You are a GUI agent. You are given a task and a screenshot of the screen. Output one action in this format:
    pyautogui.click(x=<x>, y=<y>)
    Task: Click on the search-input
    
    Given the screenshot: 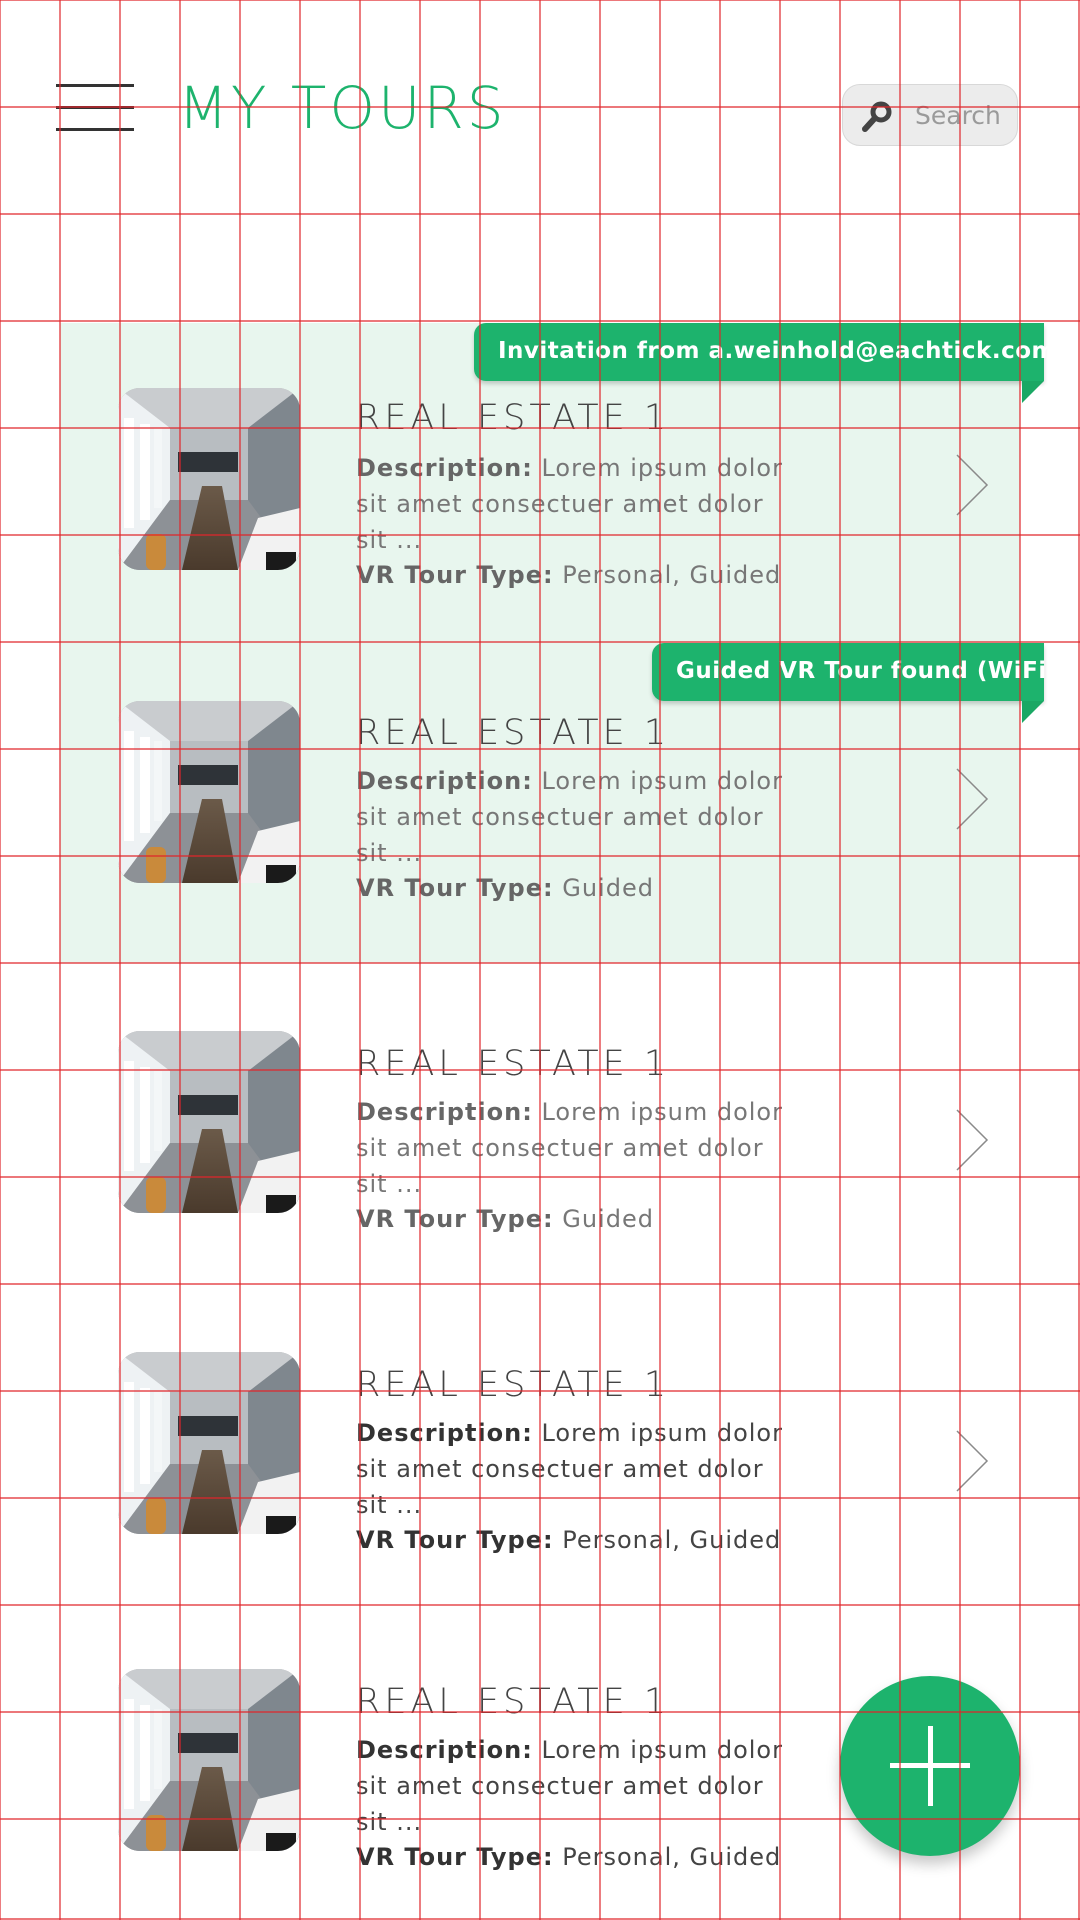 What is the action you would take?
    pyautogui.click(x=963, y=115)
    